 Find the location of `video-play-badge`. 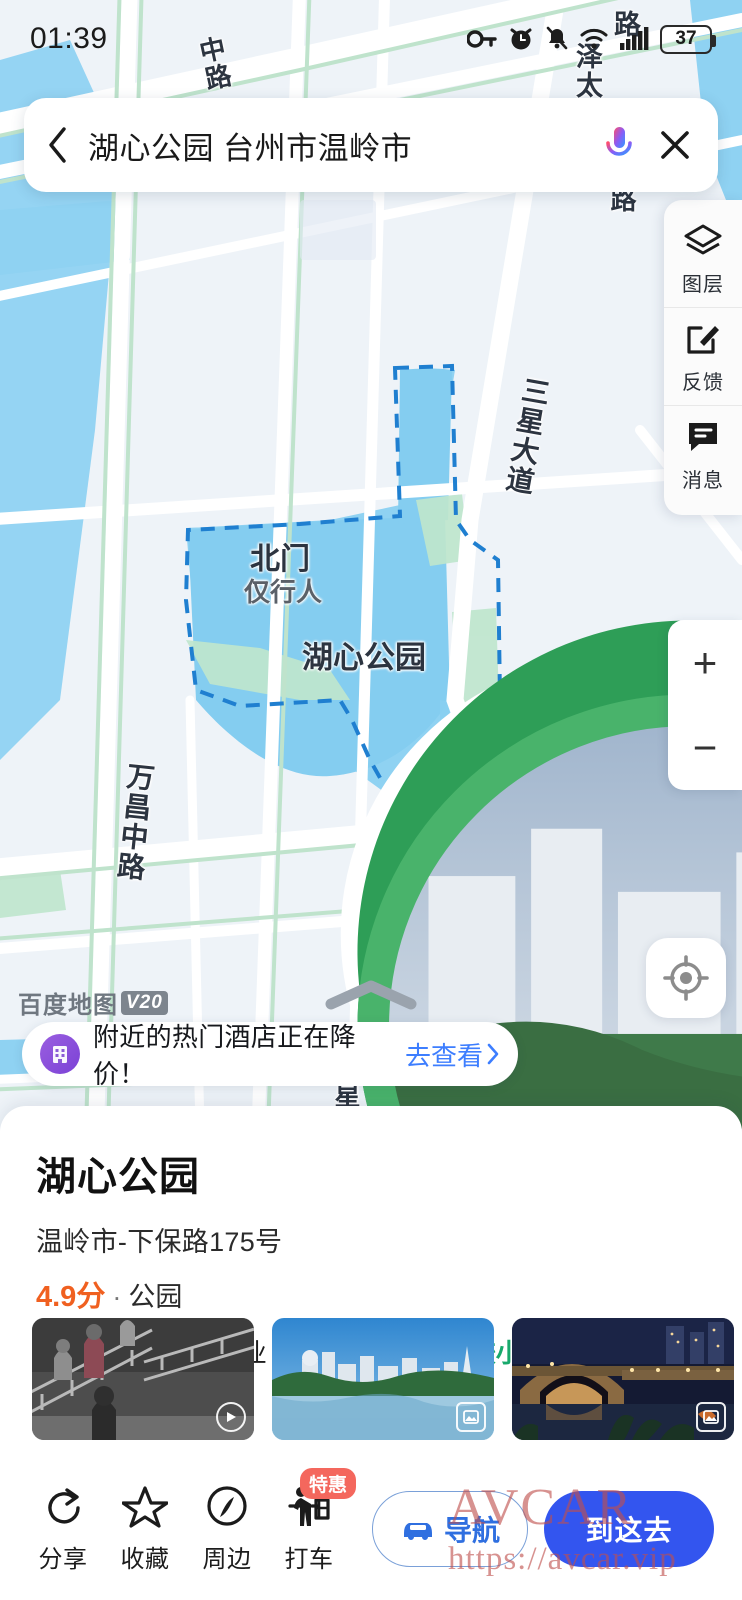

video-play-badge is located at coordinates (231, 1417).